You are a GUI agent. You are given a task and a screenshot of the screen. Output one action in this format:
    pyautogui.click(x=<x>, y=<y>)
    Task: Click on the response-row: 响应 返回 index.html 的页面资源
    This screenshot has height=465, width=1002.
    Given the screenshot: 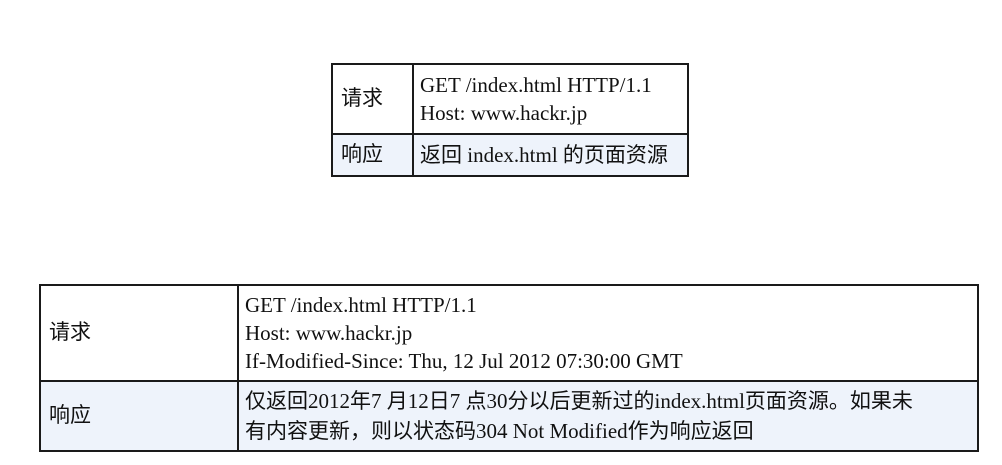 What is the action you would take?
    pyautogui.click(x=510, y=155)
    